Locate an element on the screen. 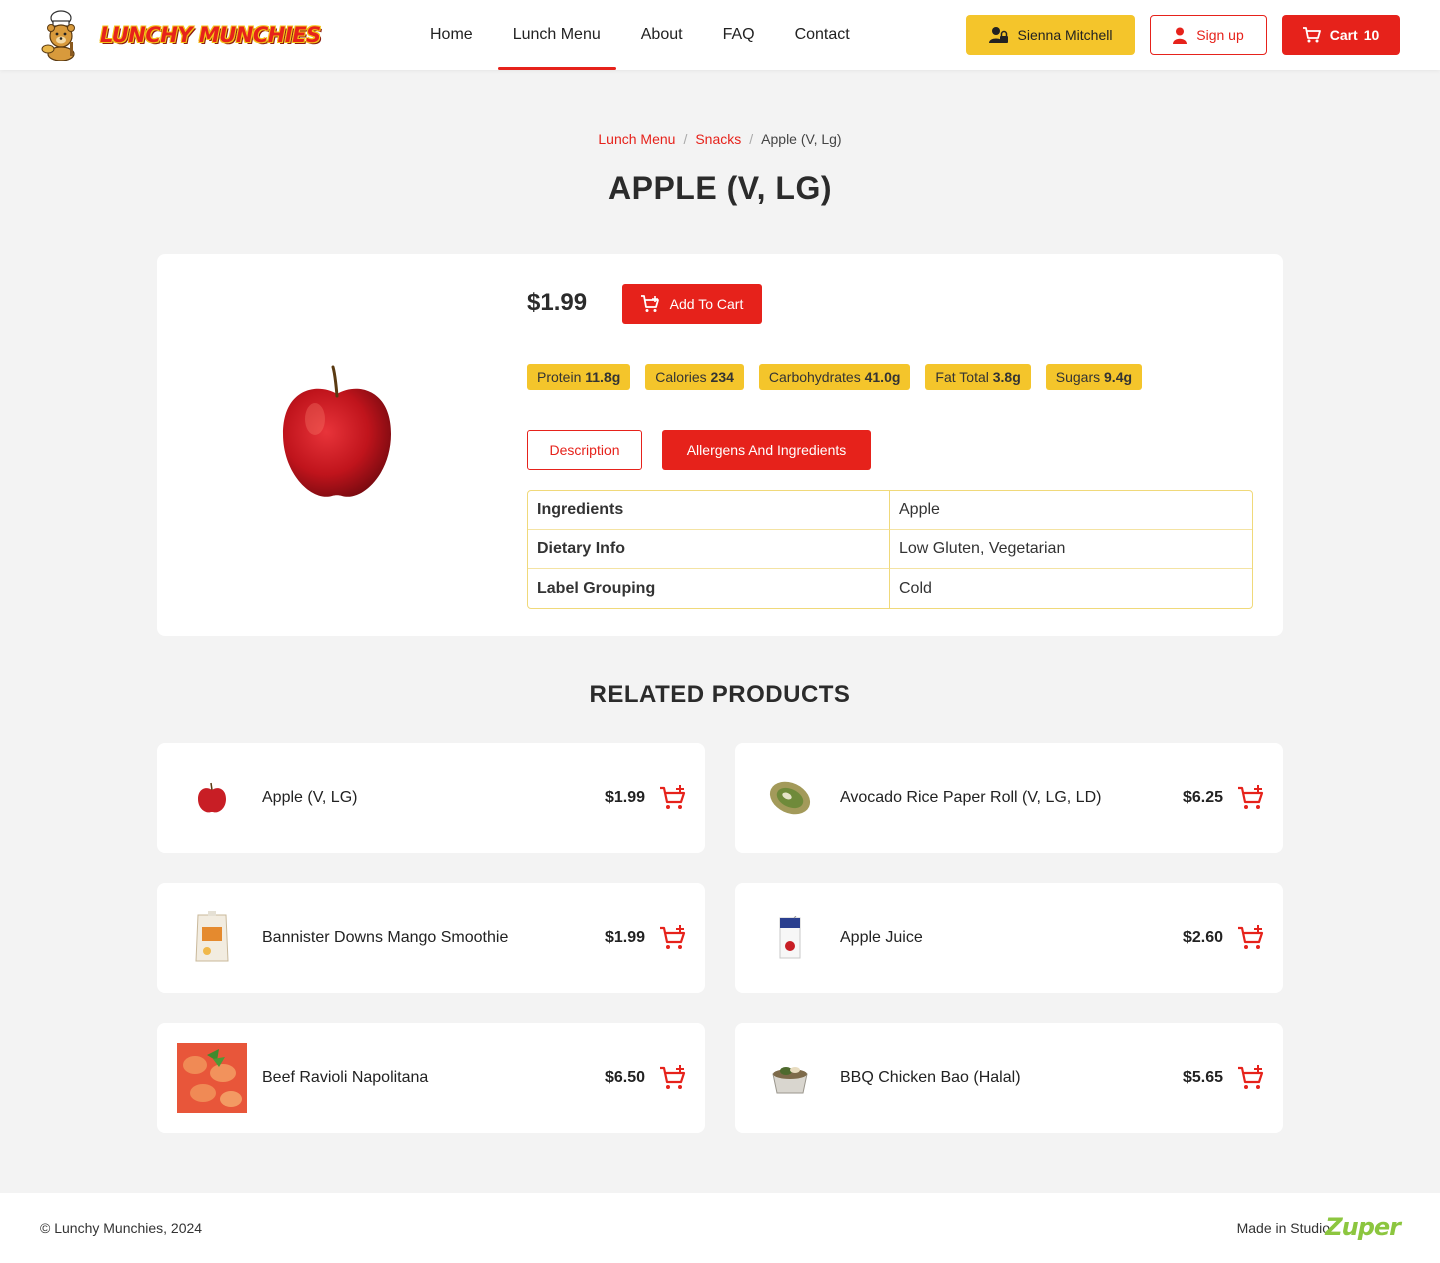 The width and height of the screenshot is (1440, 1263). tab-description: Description is located at coordinates (584, 450).